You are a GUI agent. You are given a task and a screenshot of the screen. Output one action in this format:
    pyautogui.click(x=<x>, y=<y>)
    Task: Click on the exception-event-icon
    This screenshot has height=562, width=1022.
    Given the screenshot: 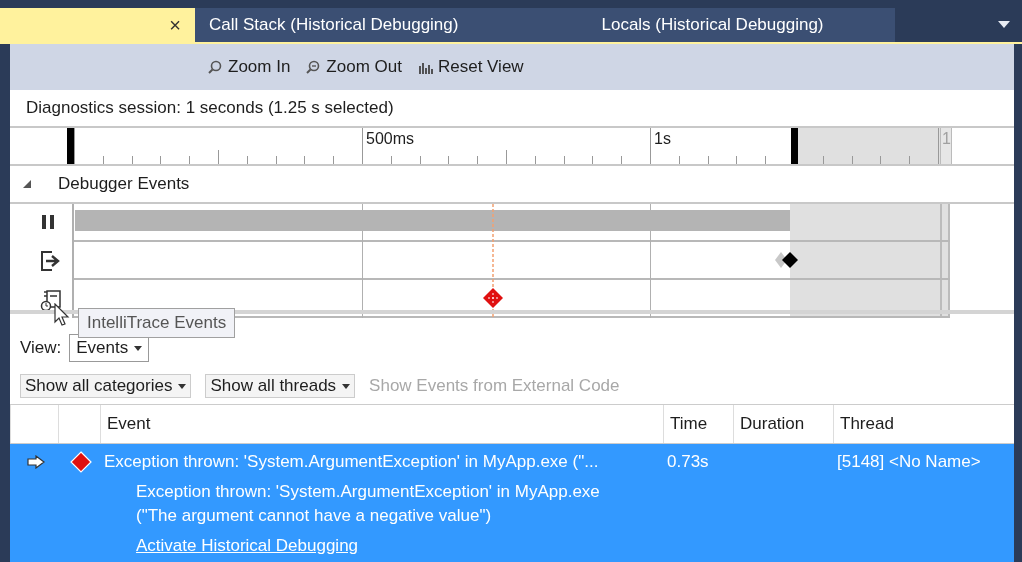 What is the action you would take?
    pyautogui.click(x=493, y=298)
    